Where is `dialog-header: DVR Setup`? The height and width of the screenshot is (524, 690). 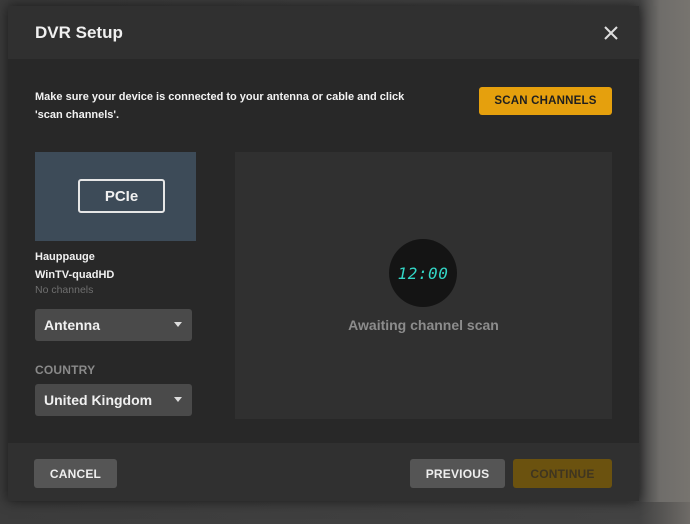
dialog-header: DVR Setup is located at coordinates (323, 32).